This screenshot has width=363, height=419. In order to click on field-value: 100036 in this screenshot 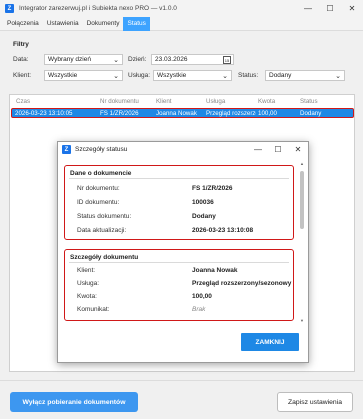, I will do `click(203, 202)`.